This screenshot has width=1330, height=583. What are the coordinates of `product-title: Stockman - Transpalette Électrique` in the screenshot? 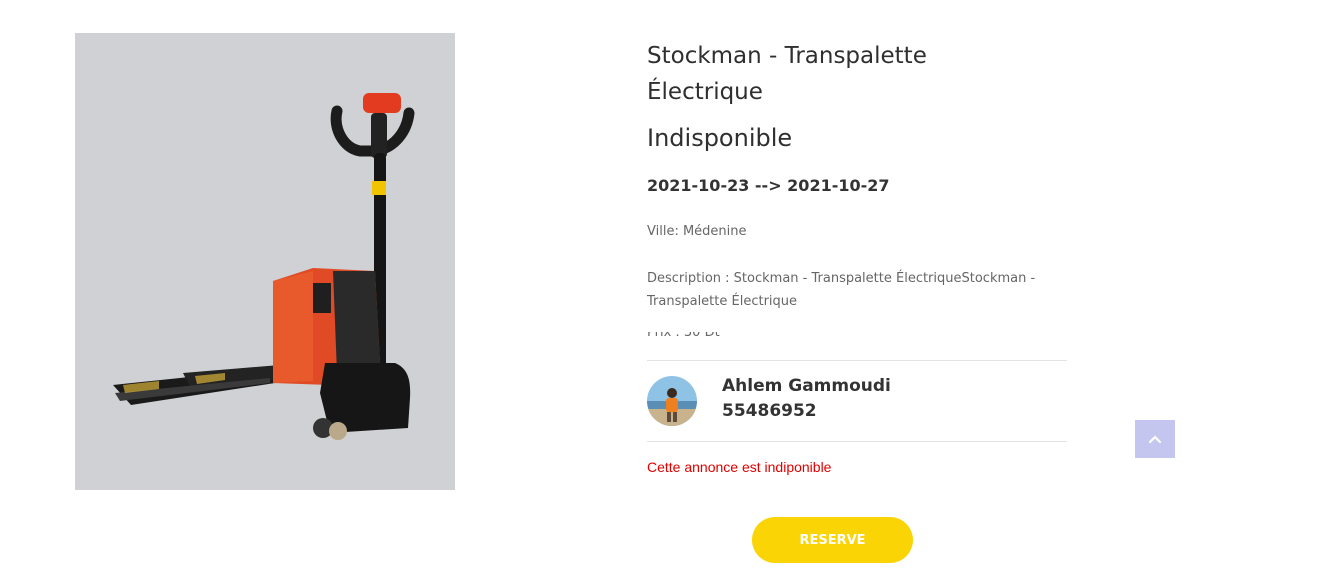 It's located at (787, 74).